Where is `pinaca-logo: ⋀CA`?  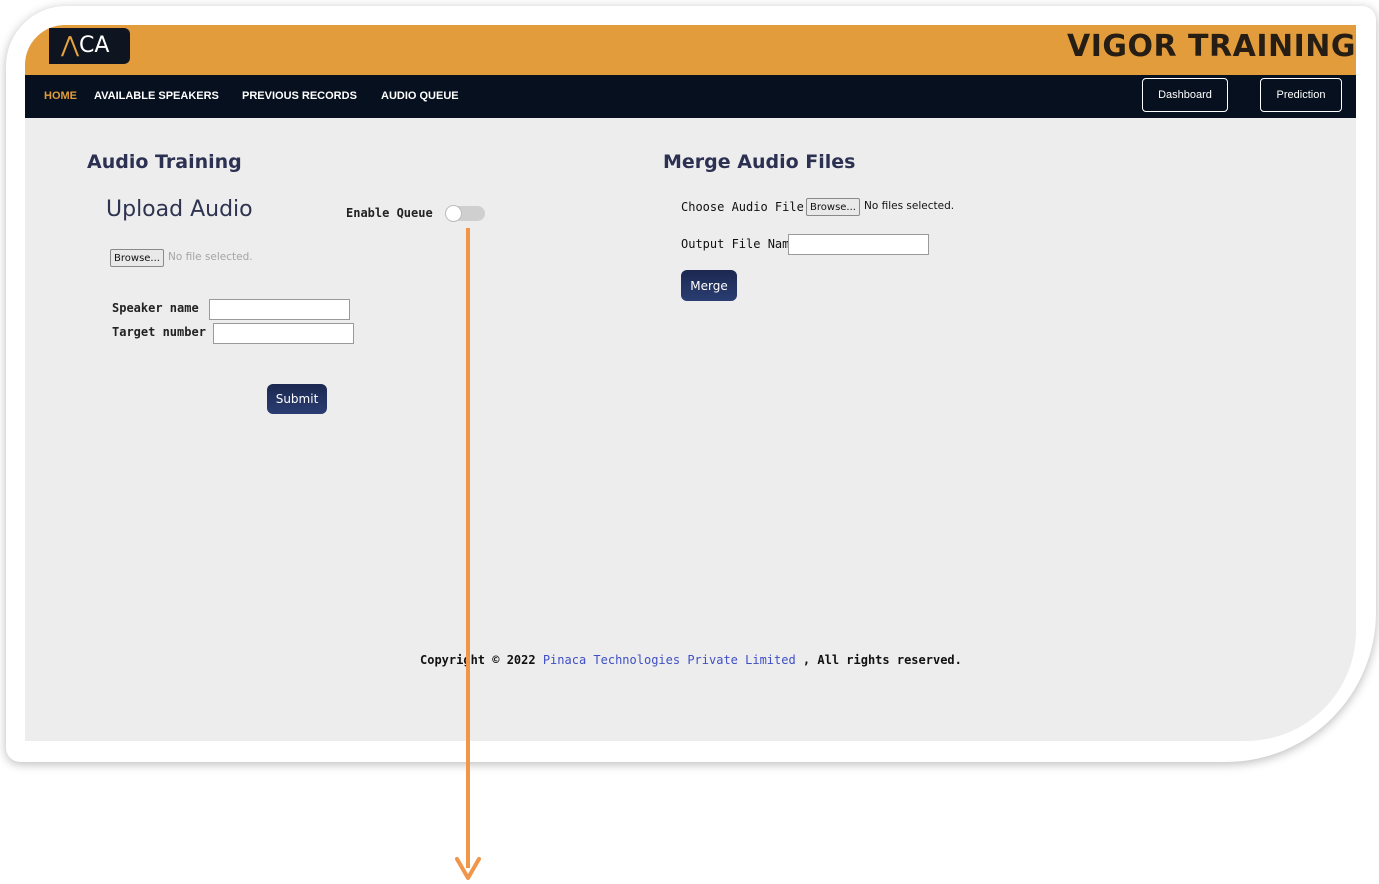 pinaca-logo: ⋀CA is located at coordinates (89, 46).